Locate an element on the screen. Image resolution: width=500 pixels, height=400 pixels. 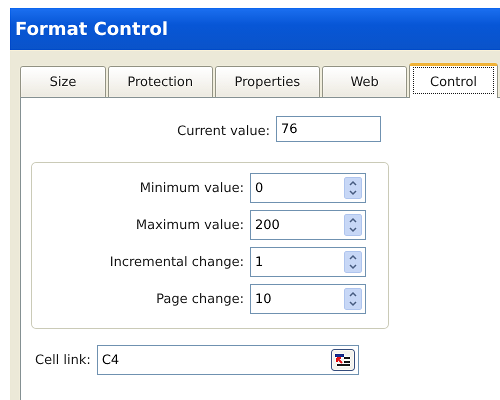
spin-field: 200 is located at coordinates (308, 225).